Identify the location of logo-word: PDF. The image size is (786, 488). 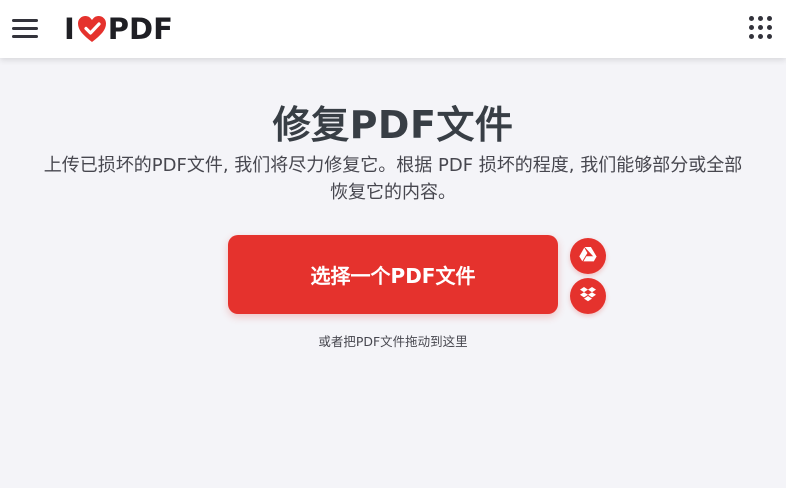
(140, 29).